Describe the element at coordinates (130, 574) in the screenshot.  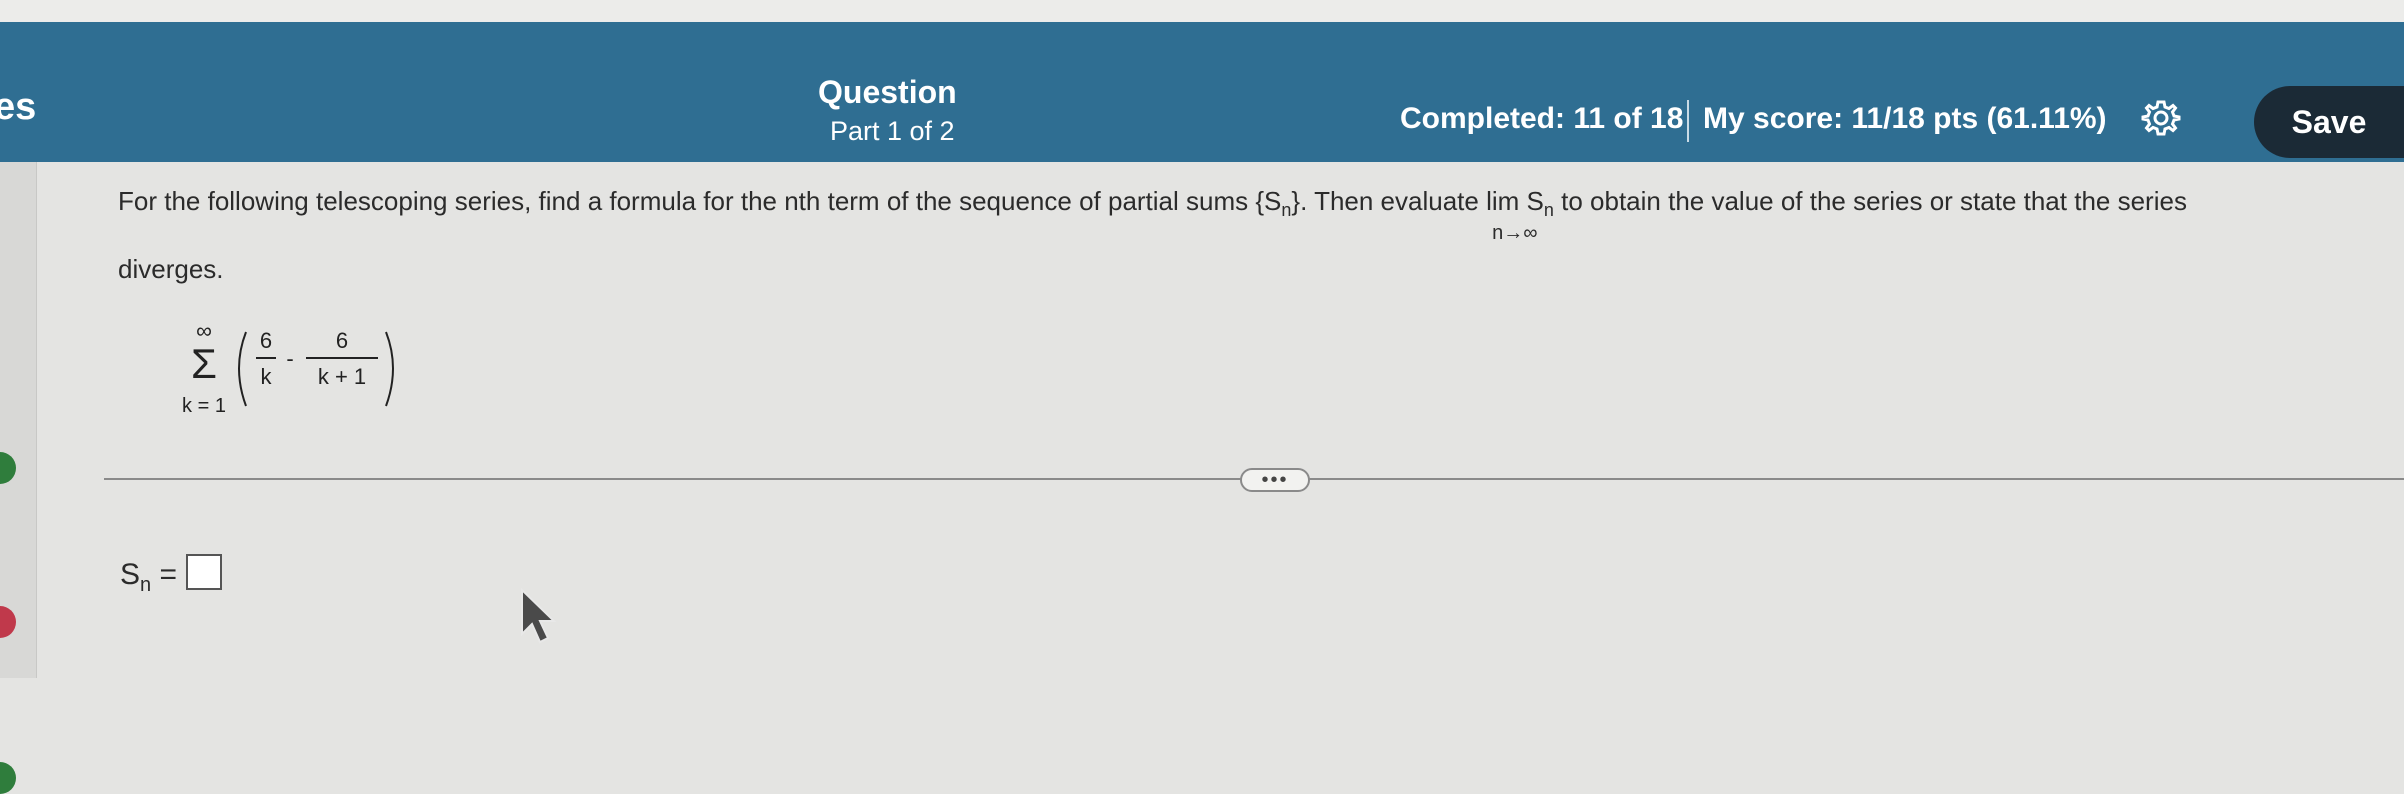
I see `answer-S: S` at that location.